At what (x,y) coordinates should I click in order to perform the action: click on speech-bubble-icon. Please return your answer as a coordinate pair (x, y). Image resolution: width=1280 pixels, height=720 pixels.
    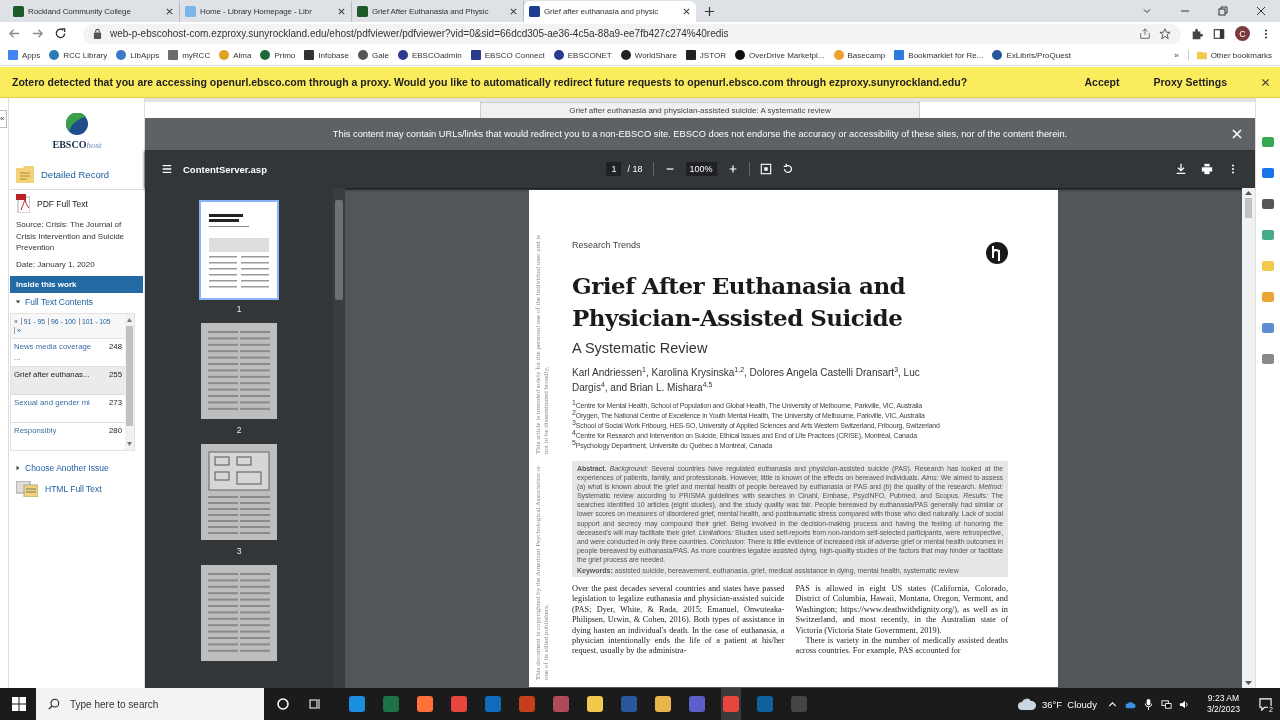
    Looking at the image, I should click on (1265, 704).